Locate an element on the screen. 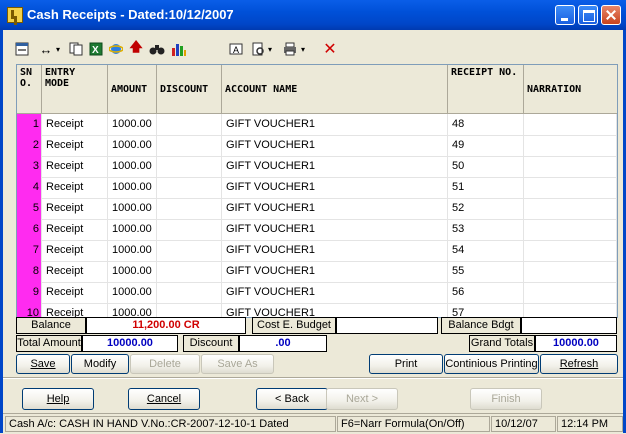  table-row: 4 Receipt 1000.00 GIFT VOUCHER1 51 is located at coordinates (317, 188).